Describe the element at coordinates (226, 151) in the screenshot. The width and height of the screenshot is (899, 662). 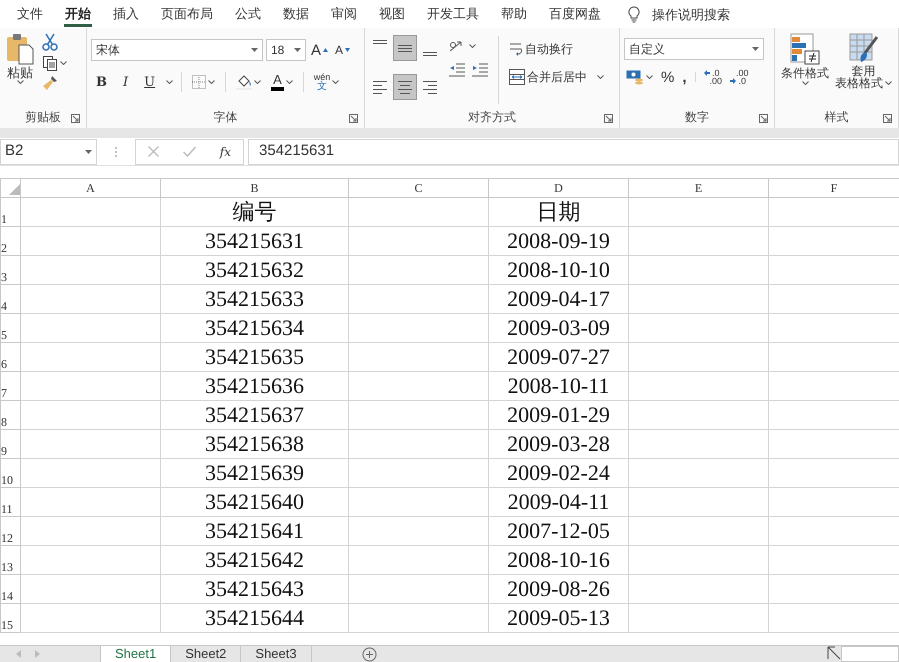
I see `insert-function-button: fx` at that location.